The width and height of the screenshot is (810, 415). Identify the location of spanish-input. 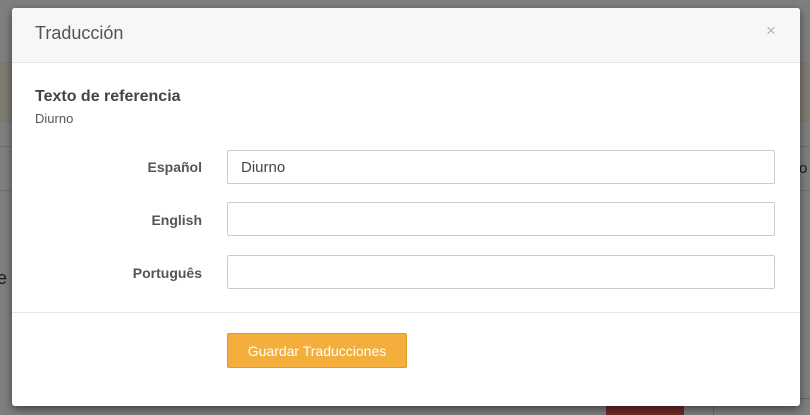
(501, 167).